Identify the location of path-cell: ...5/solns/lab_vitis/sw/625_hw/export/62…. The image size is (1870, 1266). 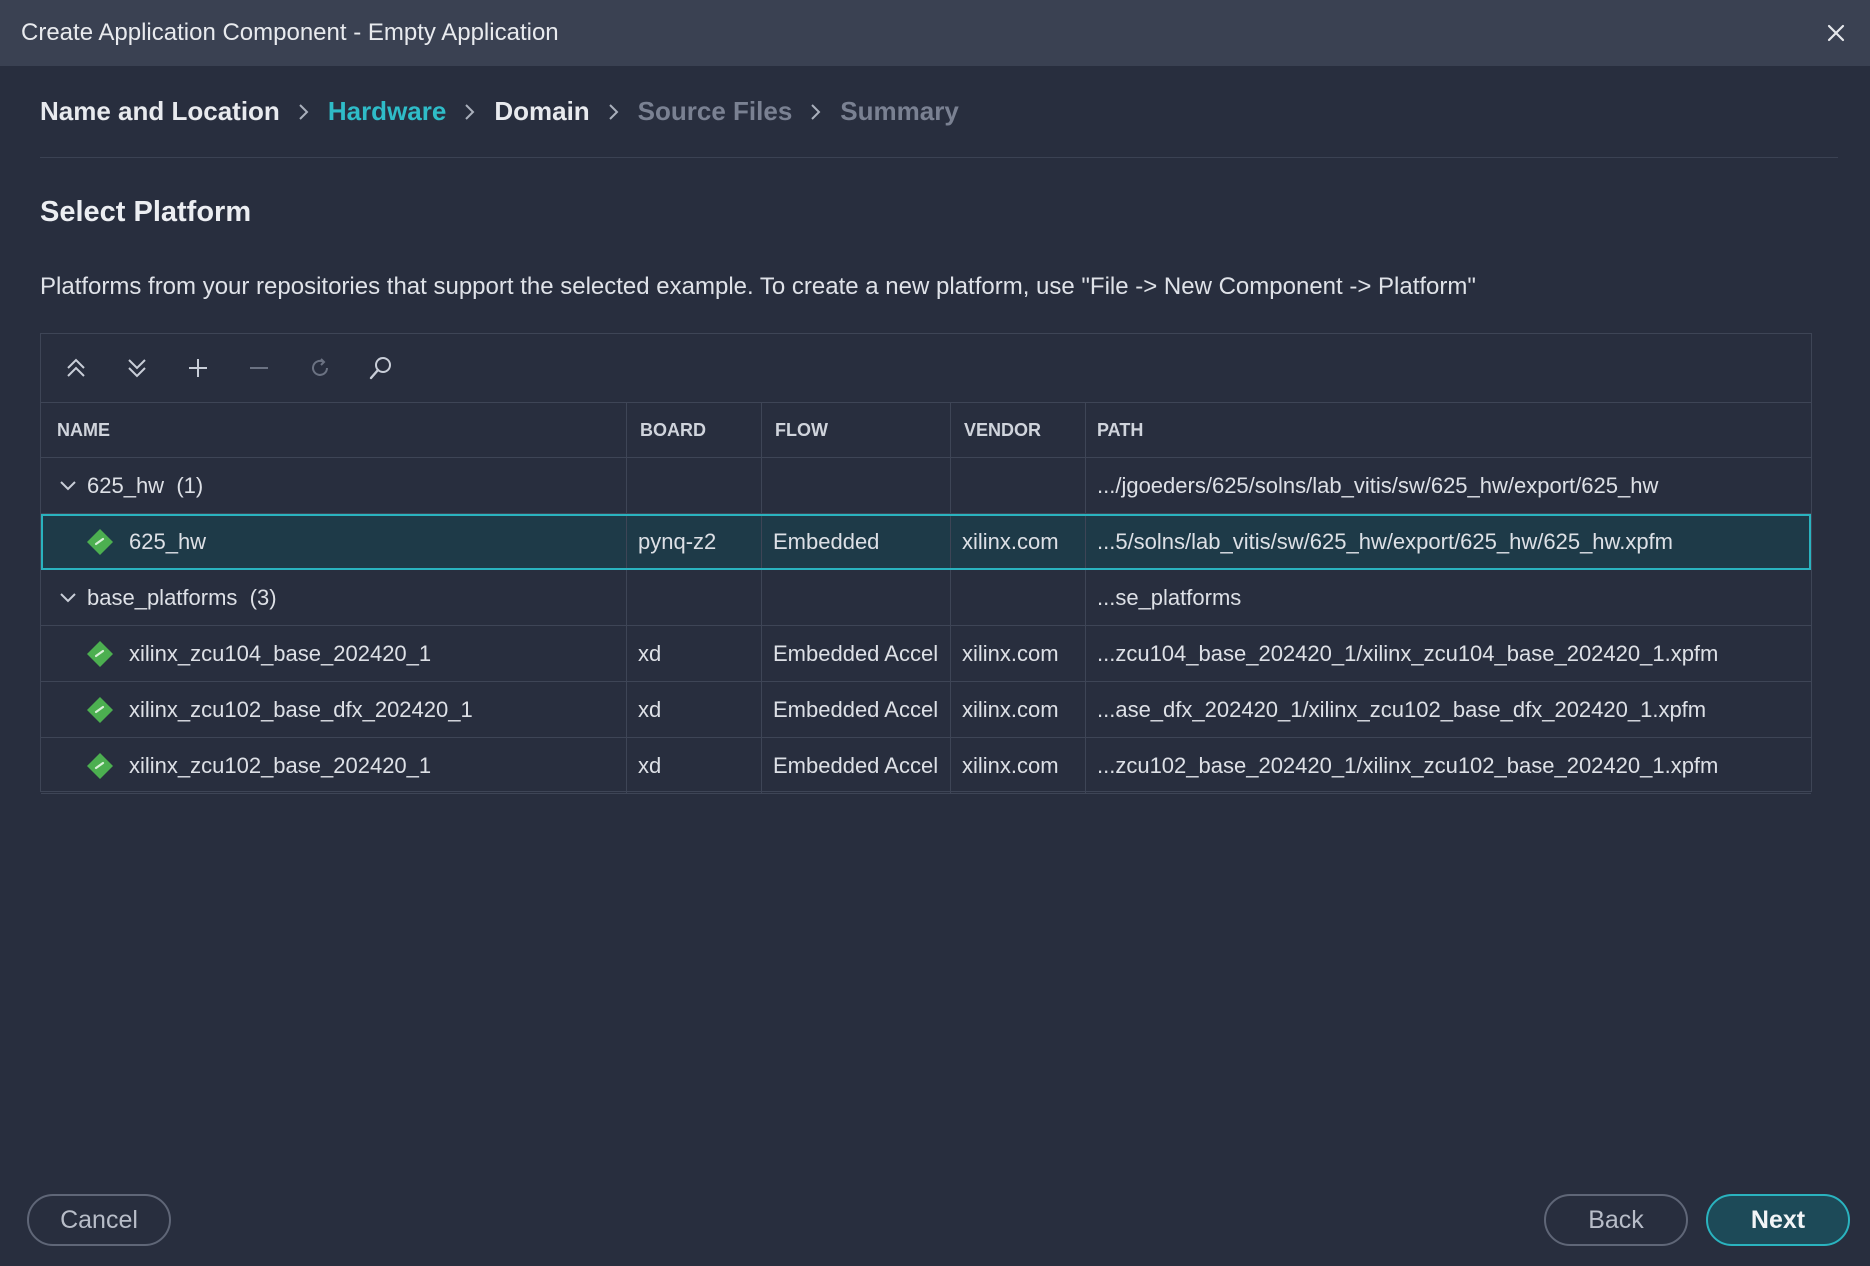
(1385, 541).